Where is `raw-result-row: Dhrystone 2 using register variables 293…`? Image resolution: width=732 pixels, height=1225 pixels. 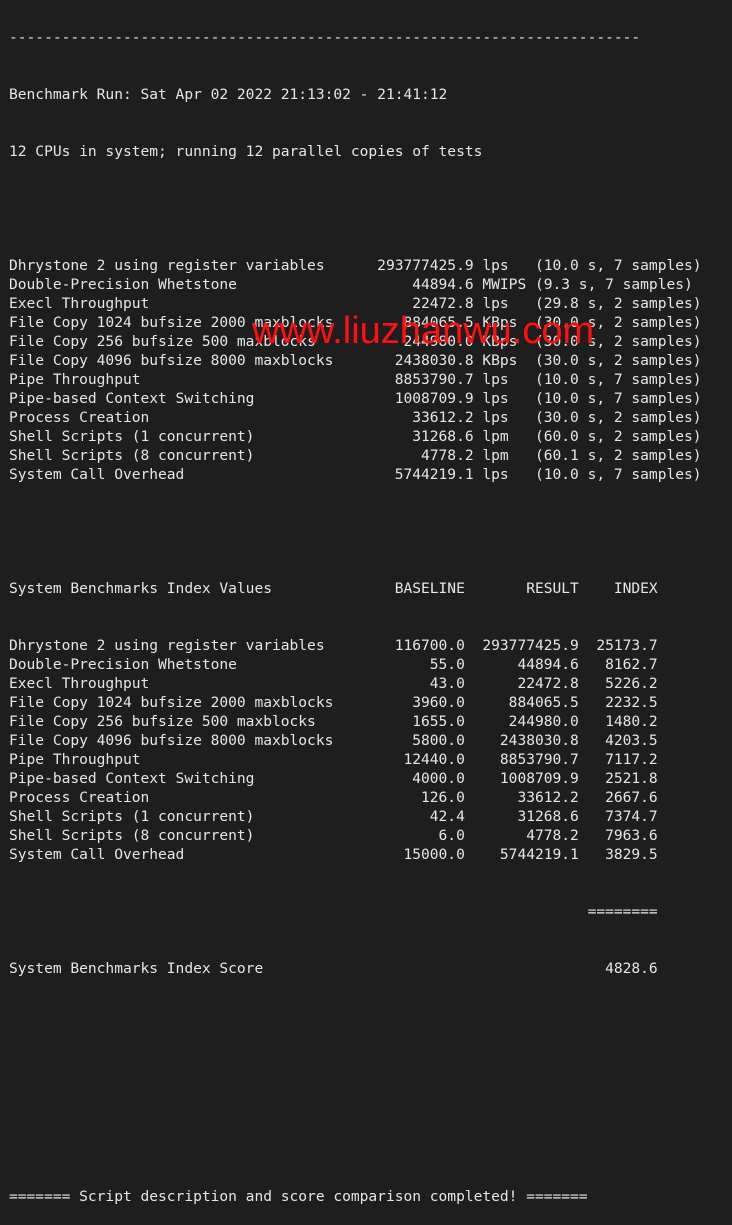
raw-result-row: Dhrystone 2 using register variables 293… is located at coordinates (355, 265).